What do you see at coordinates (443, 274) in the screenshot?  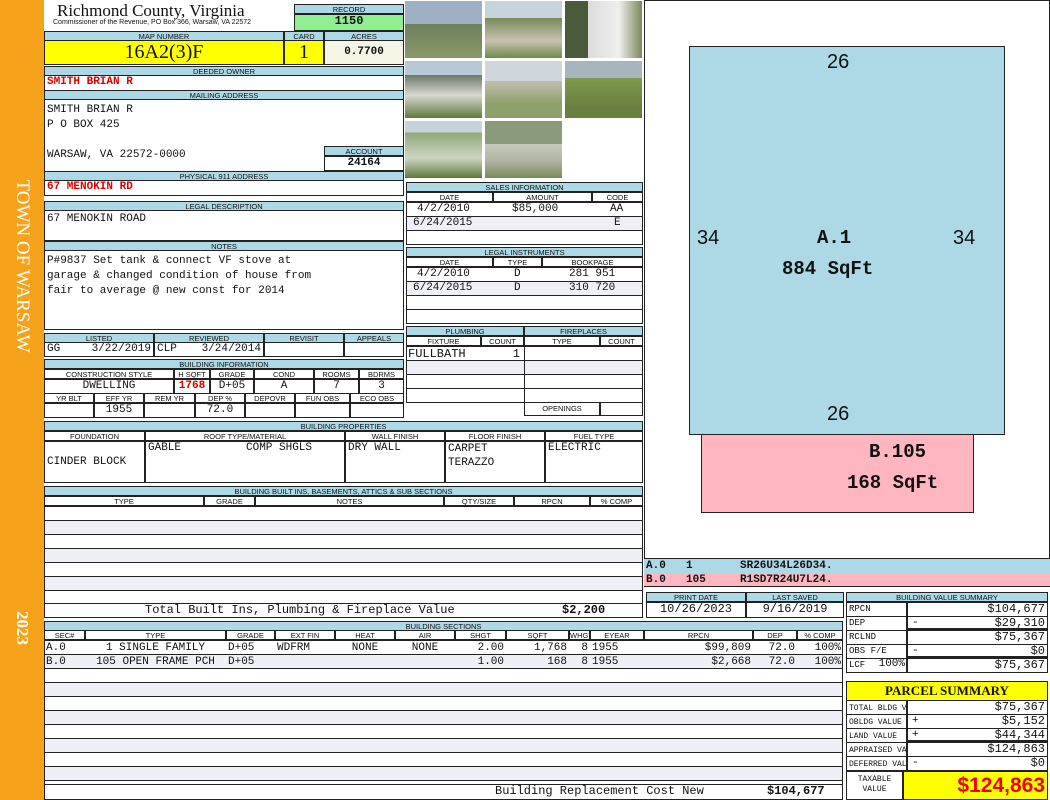 I see `instrument-date: 4/2/2010` at bounding box center [443, 274].